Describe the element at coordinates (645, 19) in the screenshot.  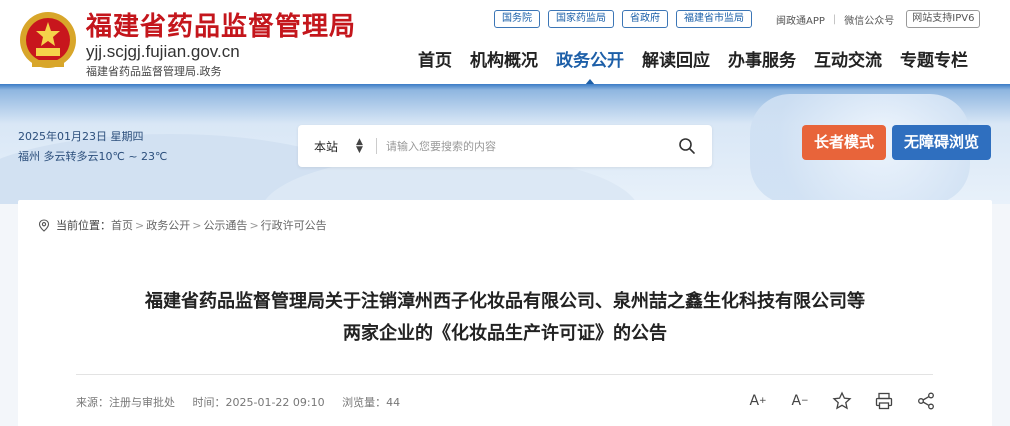
I see `link-provincial-gov: 省政府` at that location.